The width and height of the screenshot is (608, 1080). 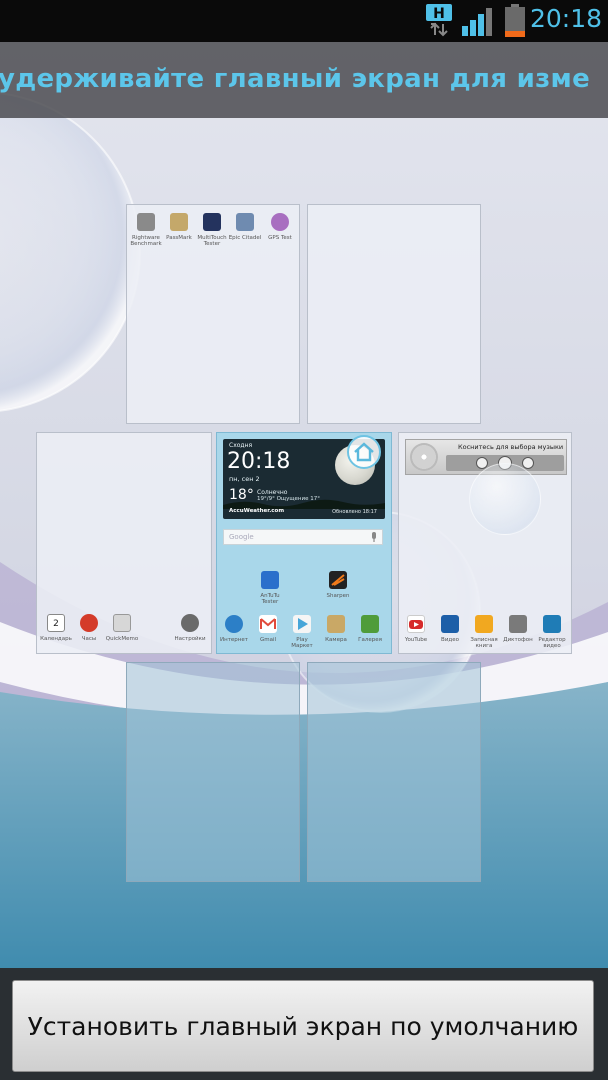 What do you see at coordinates (505, 499) in the screenshot?
I see `decorative-bubble` at bounding box center [505, 499].